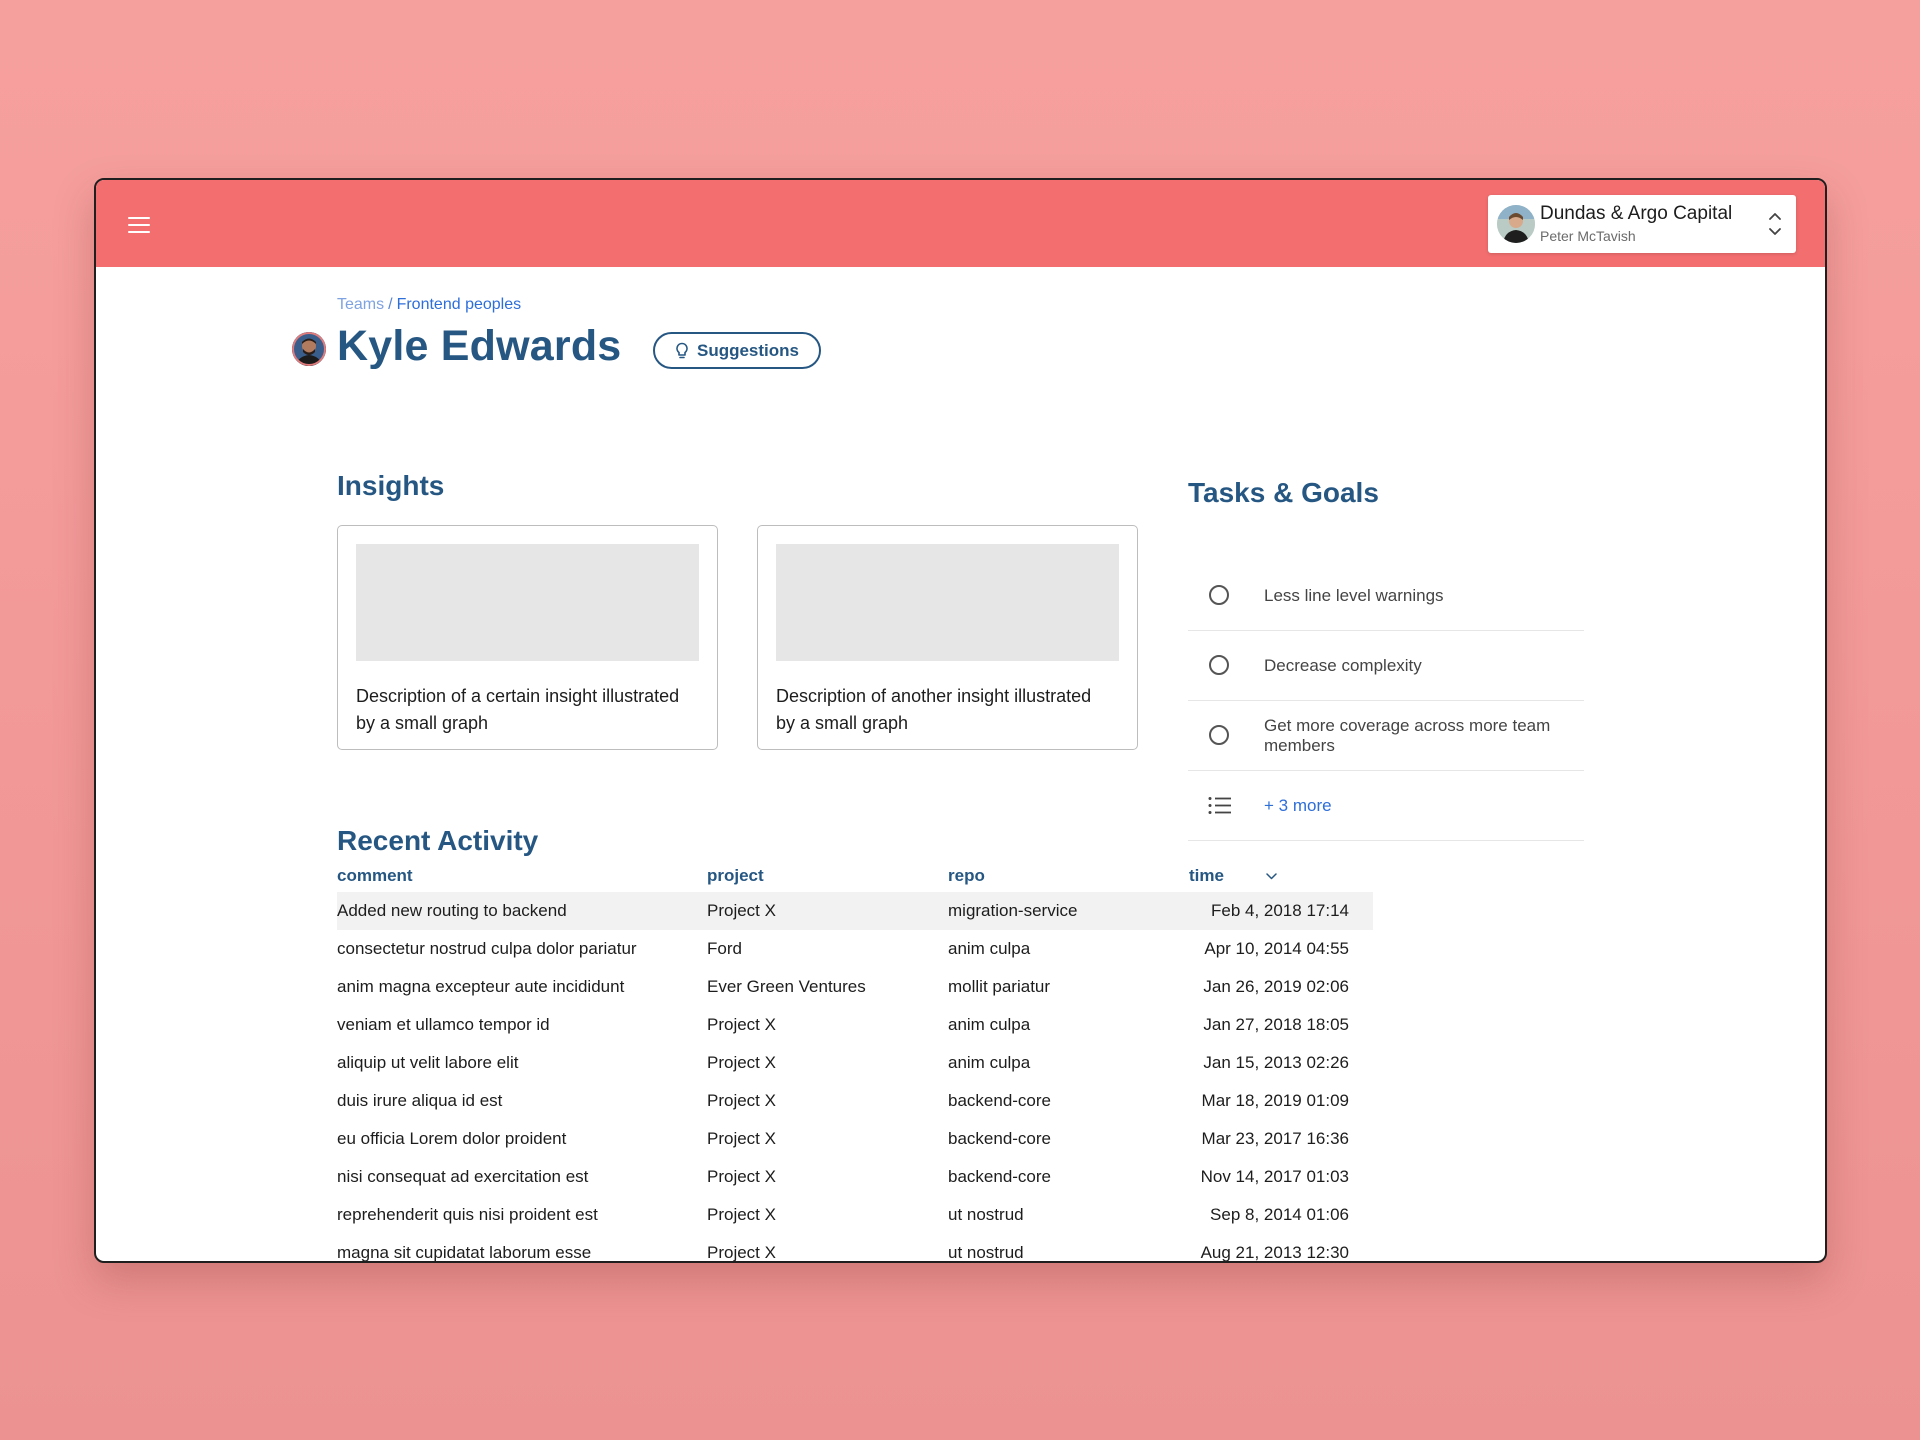 The height and width of the screenshot is (1440, 1920). What do you see at coordinates (438, 840) in the screenshot?
I see `recent-activity-title: Recent Activity` at bounding box center [438, 840].